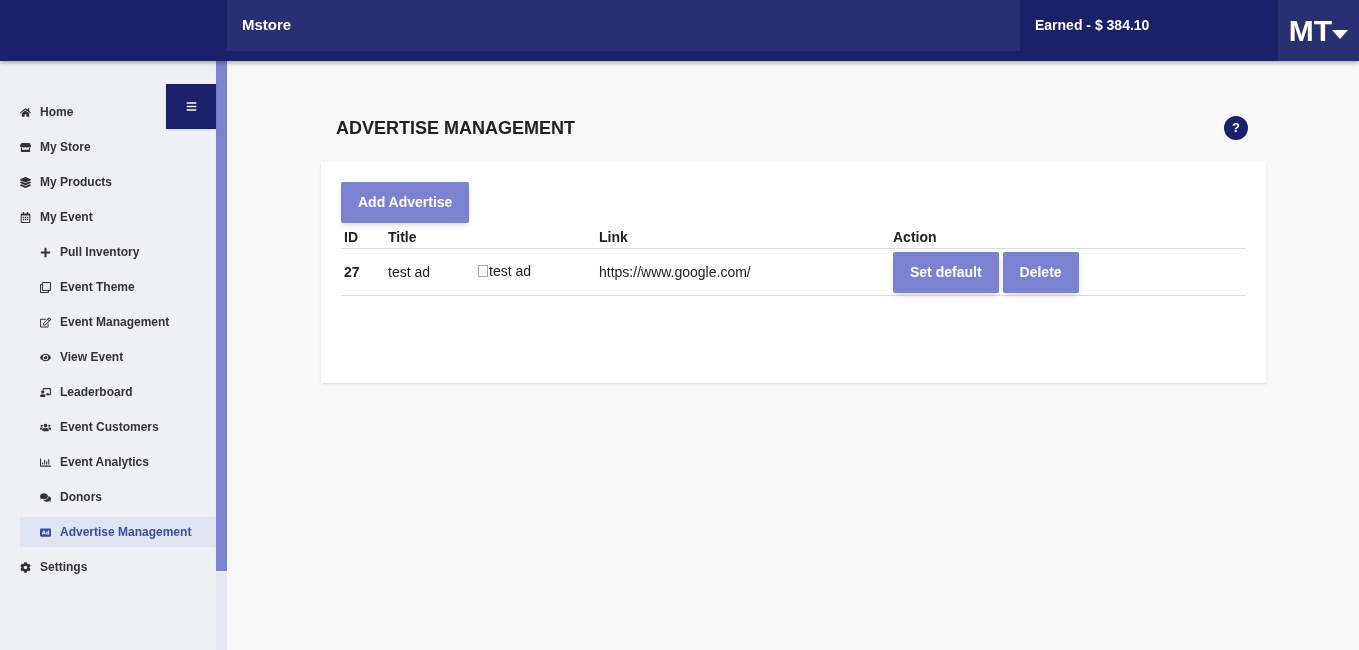 The width and height of the screenshot is (1359, 650). What do you see at coordinates (409, 271) in the screenshot?
I see `table-cell: test ad` at bounding box center [409, 271].